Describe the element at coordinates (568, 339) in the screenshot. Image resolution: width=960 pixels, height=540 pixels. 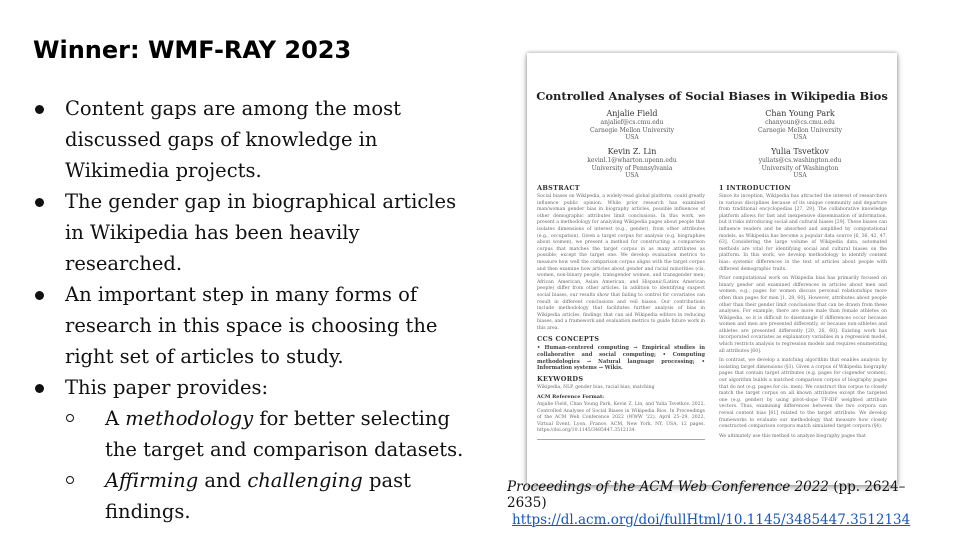
I see `ccs-heading: CCS CONCEPTS` at that location.